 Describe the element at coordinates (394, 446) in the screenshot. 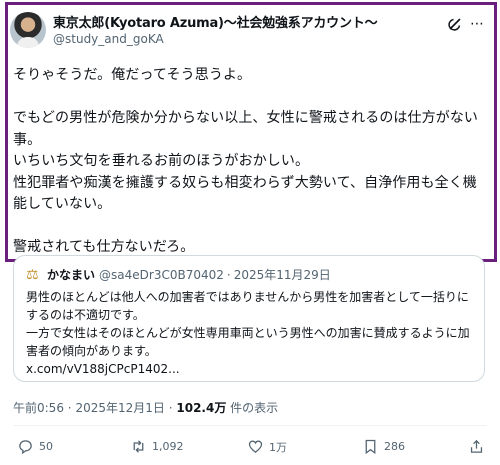

I see `bookmark-count: 286` at that location.